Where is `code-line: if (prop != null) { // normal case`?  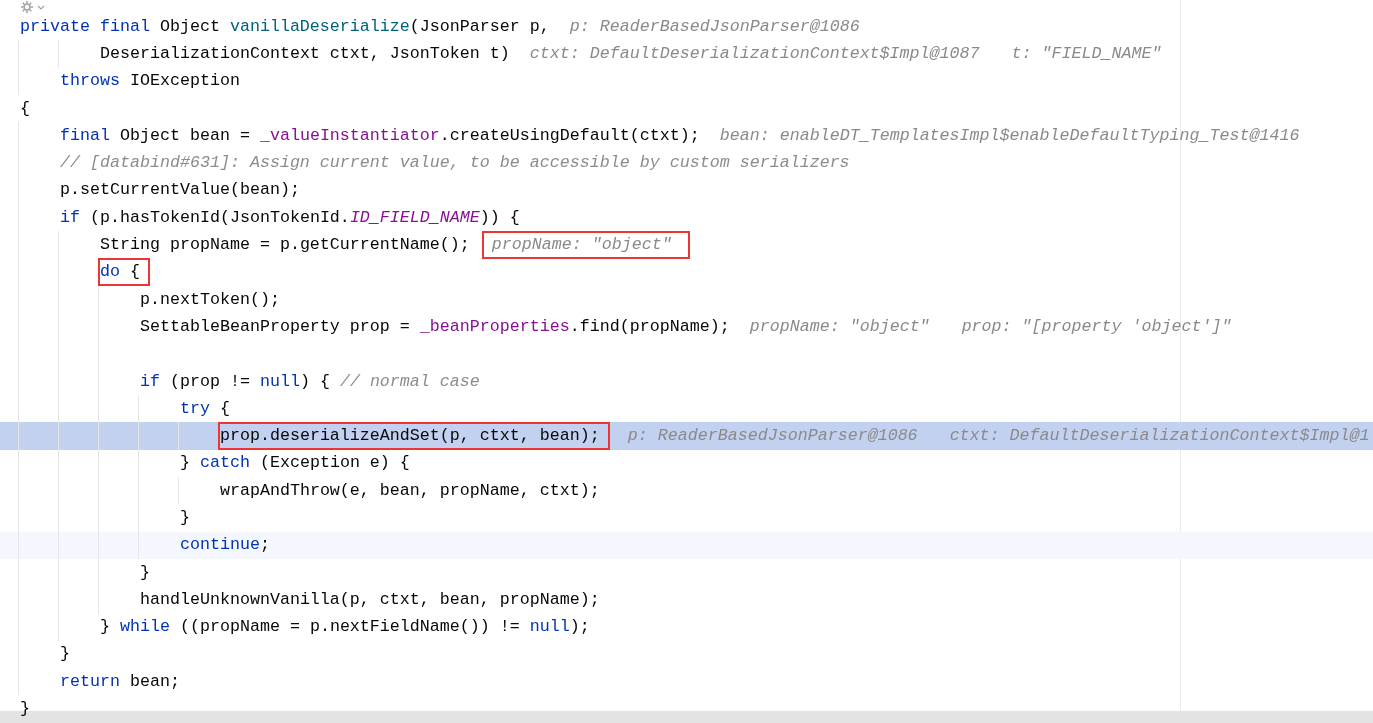
code-line: if (prop != null) { // normal case is located at coordinates (309, 381).